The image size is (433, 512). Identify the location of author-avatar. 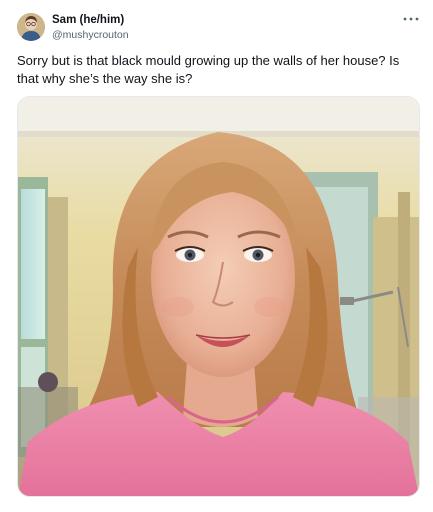
(31, 27).